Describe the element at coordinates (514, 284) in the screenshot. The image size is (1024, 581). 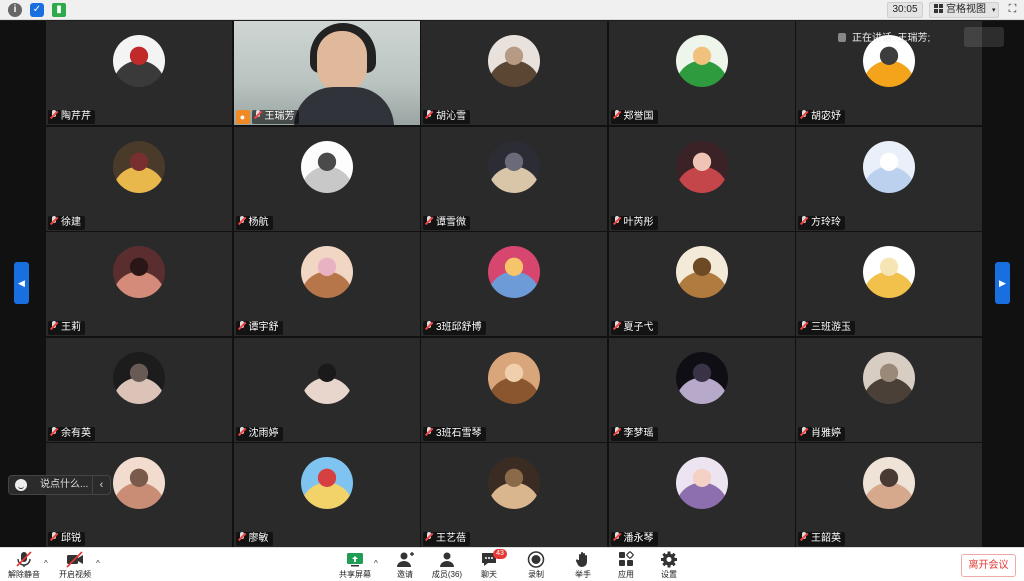
I see `participant-tile: 3班邱舒博` at that location.